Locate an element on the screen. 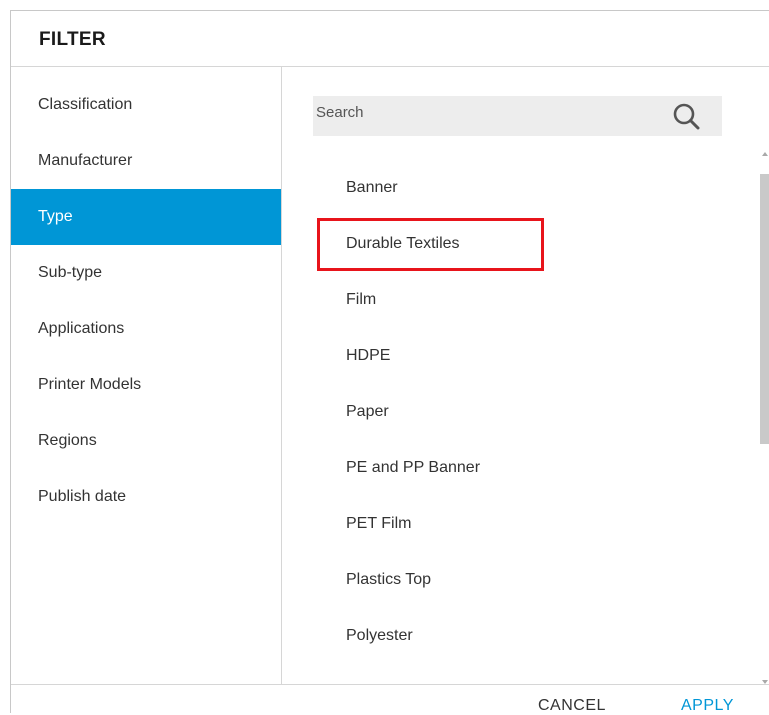 The image size is (769, 715). option-pe-and-pp-banner: PE and PP Banner is located at coordinates (517, 468).